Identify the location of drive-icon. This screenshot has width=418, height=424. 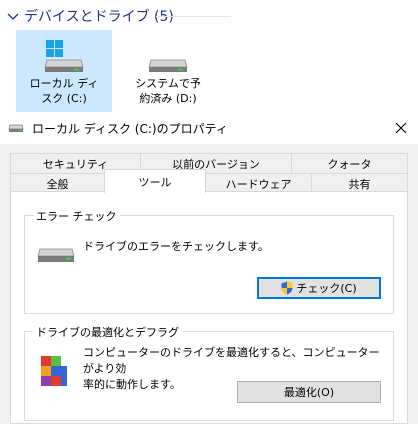
(16, 128).